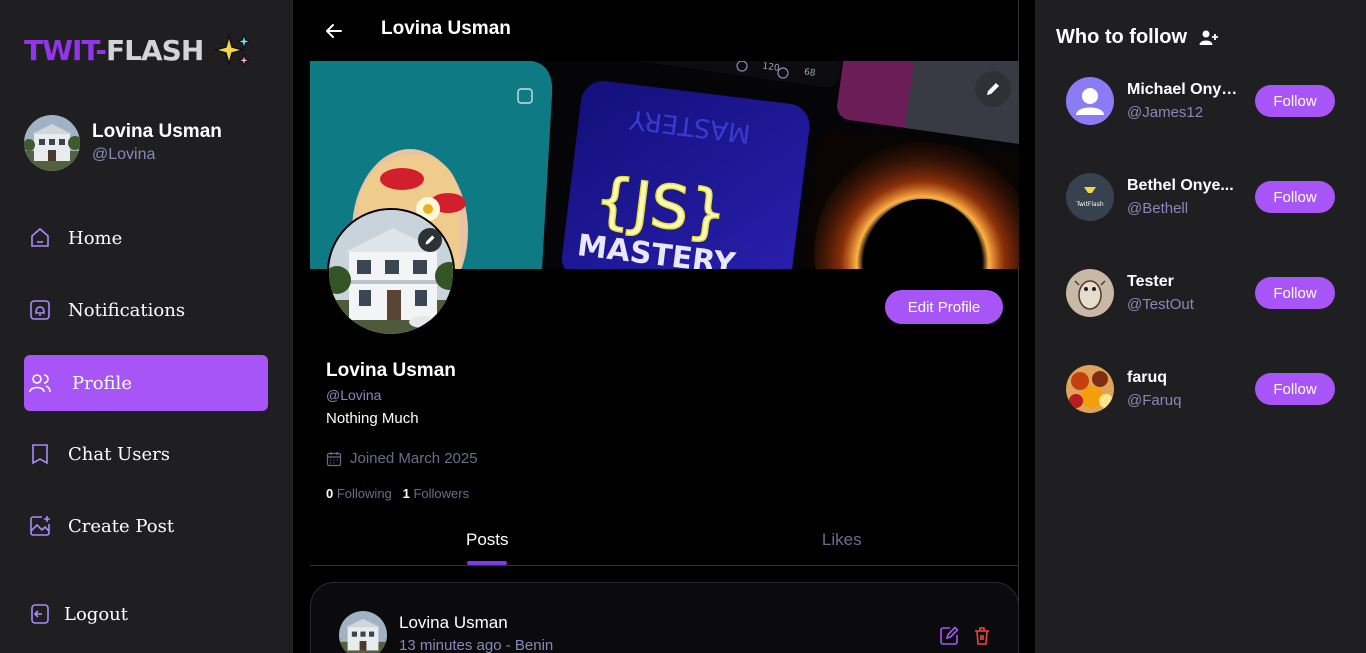 The width and height of the screenshot is (1366, 653). Describe the element at coordinates (1158, 208) in the screenshot. I see `suggestion-handle: @Bethell` at that location.